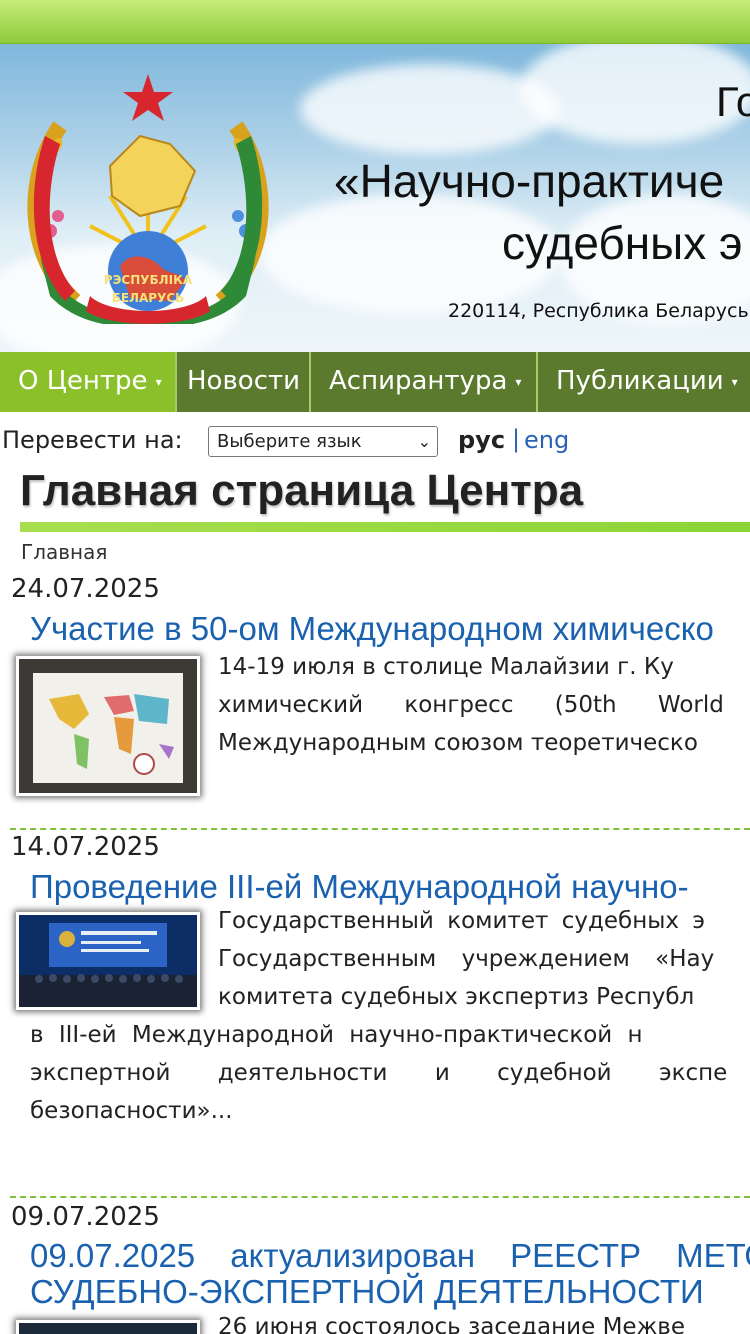 This screenshot has height=1334, width=750. What do you see at coordinates (148, 280) in the screenshot?
I see `svg-text: РЭСПУБЛІКА` at bounding box center [148, 280].